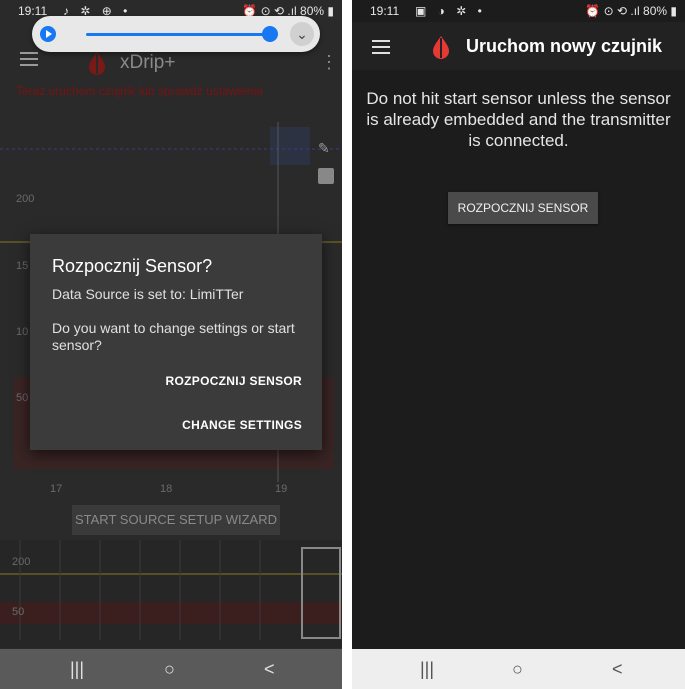  I want to click on y-label-10: 10, so click(22, 332).